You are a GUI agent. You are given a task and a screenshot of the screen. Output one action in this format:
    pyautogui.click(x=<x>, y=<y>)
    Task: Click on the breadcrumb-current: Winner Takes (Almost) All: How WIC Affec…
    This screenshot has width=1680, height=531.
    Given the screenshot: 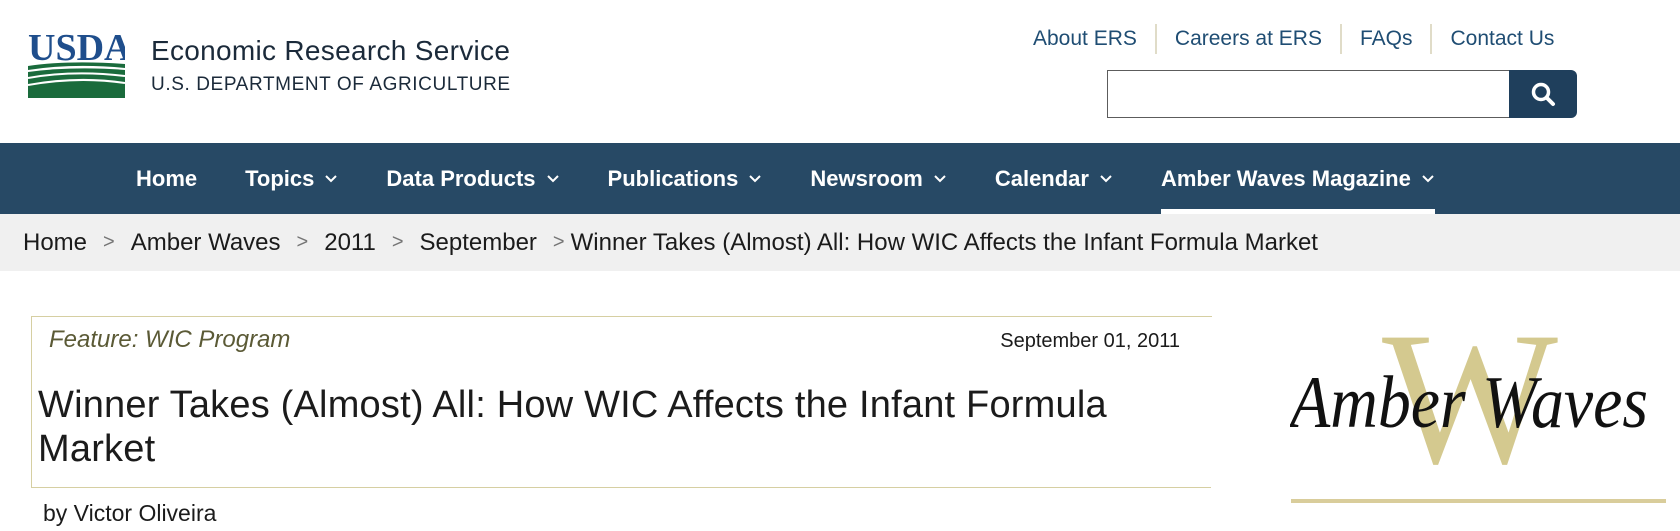 What is the action you would take?
    pyautogui.click(x=944, y=242)
    